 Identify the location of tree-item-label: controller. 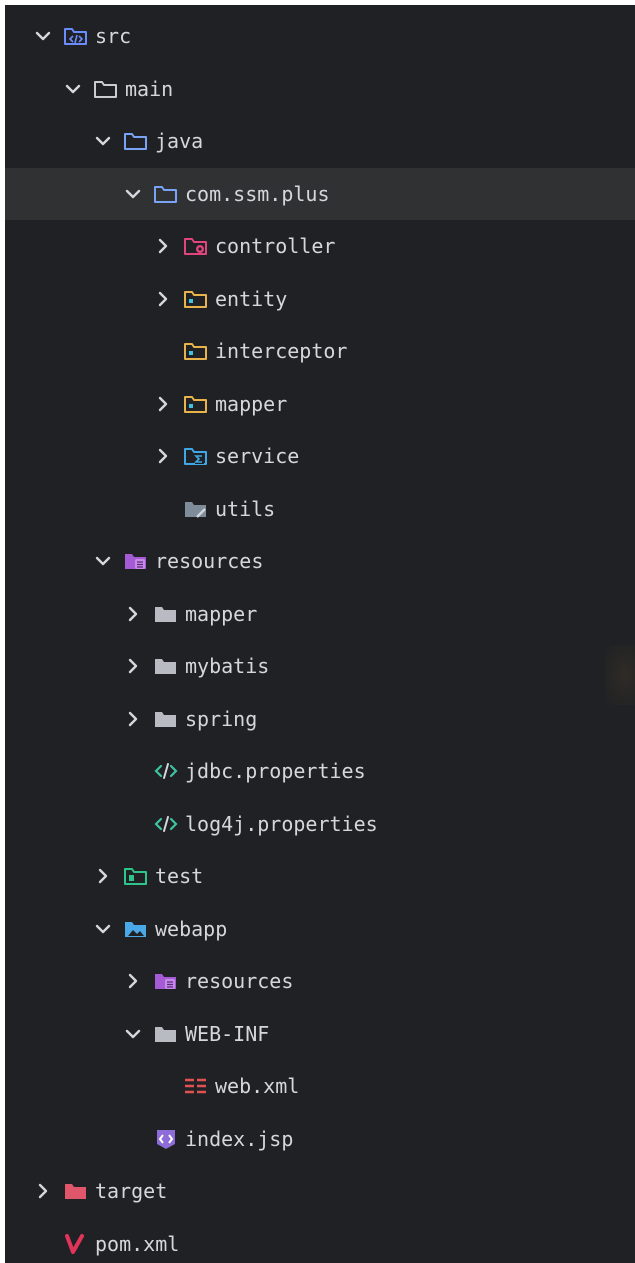
(275, 246).